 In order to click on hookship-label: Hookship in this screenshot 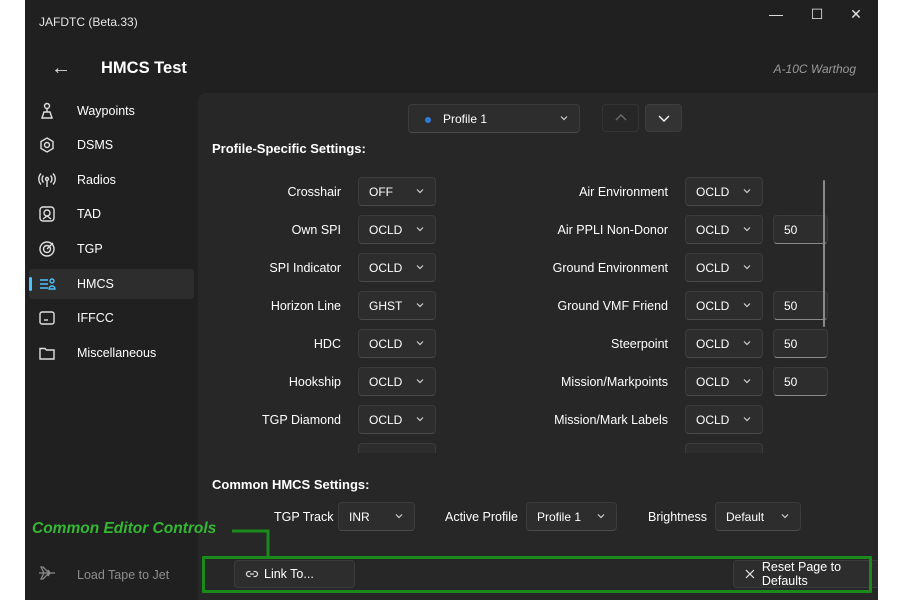, I will do `click(314, 382)`.